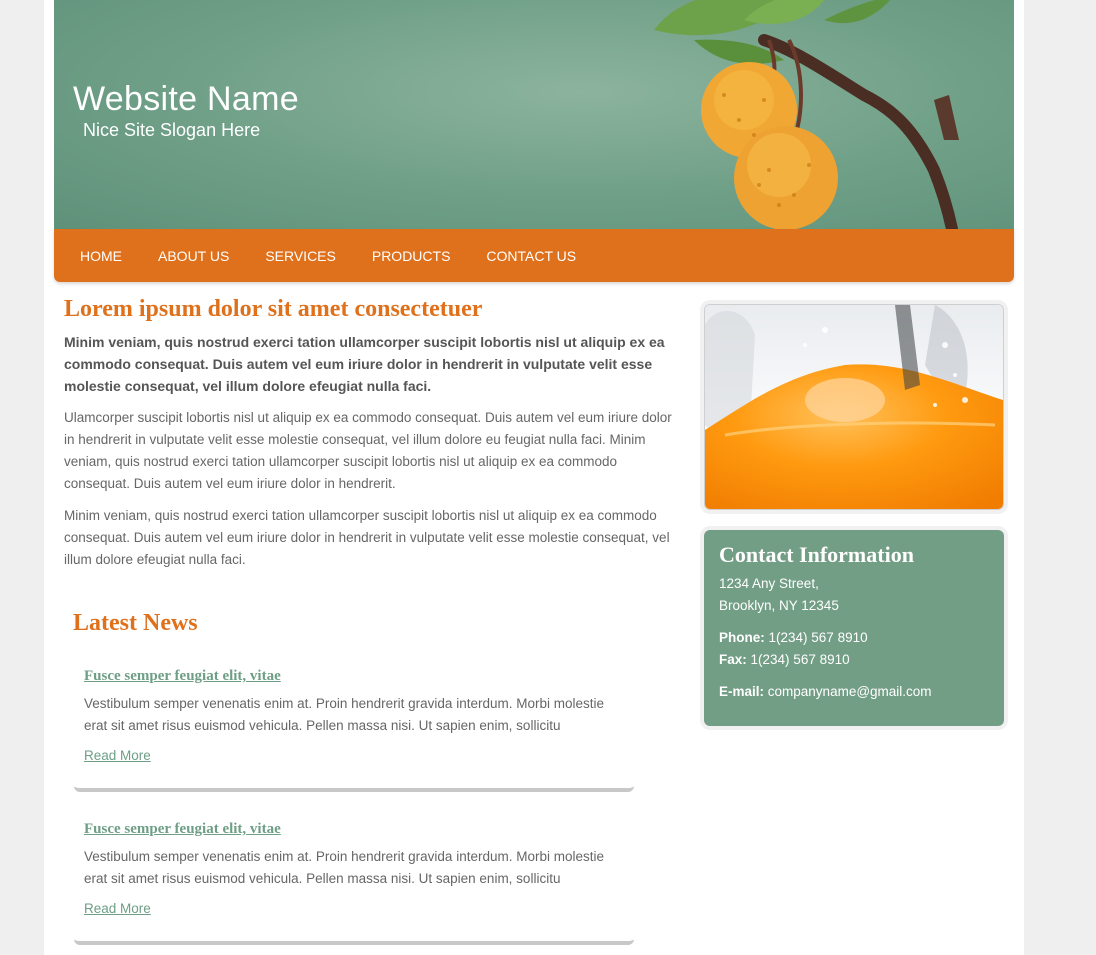  What do you see at coordinates (818, 637) in the screenshot?
I see `phone-value: 1(234) 567 8910` at bounding box center [818, 637].